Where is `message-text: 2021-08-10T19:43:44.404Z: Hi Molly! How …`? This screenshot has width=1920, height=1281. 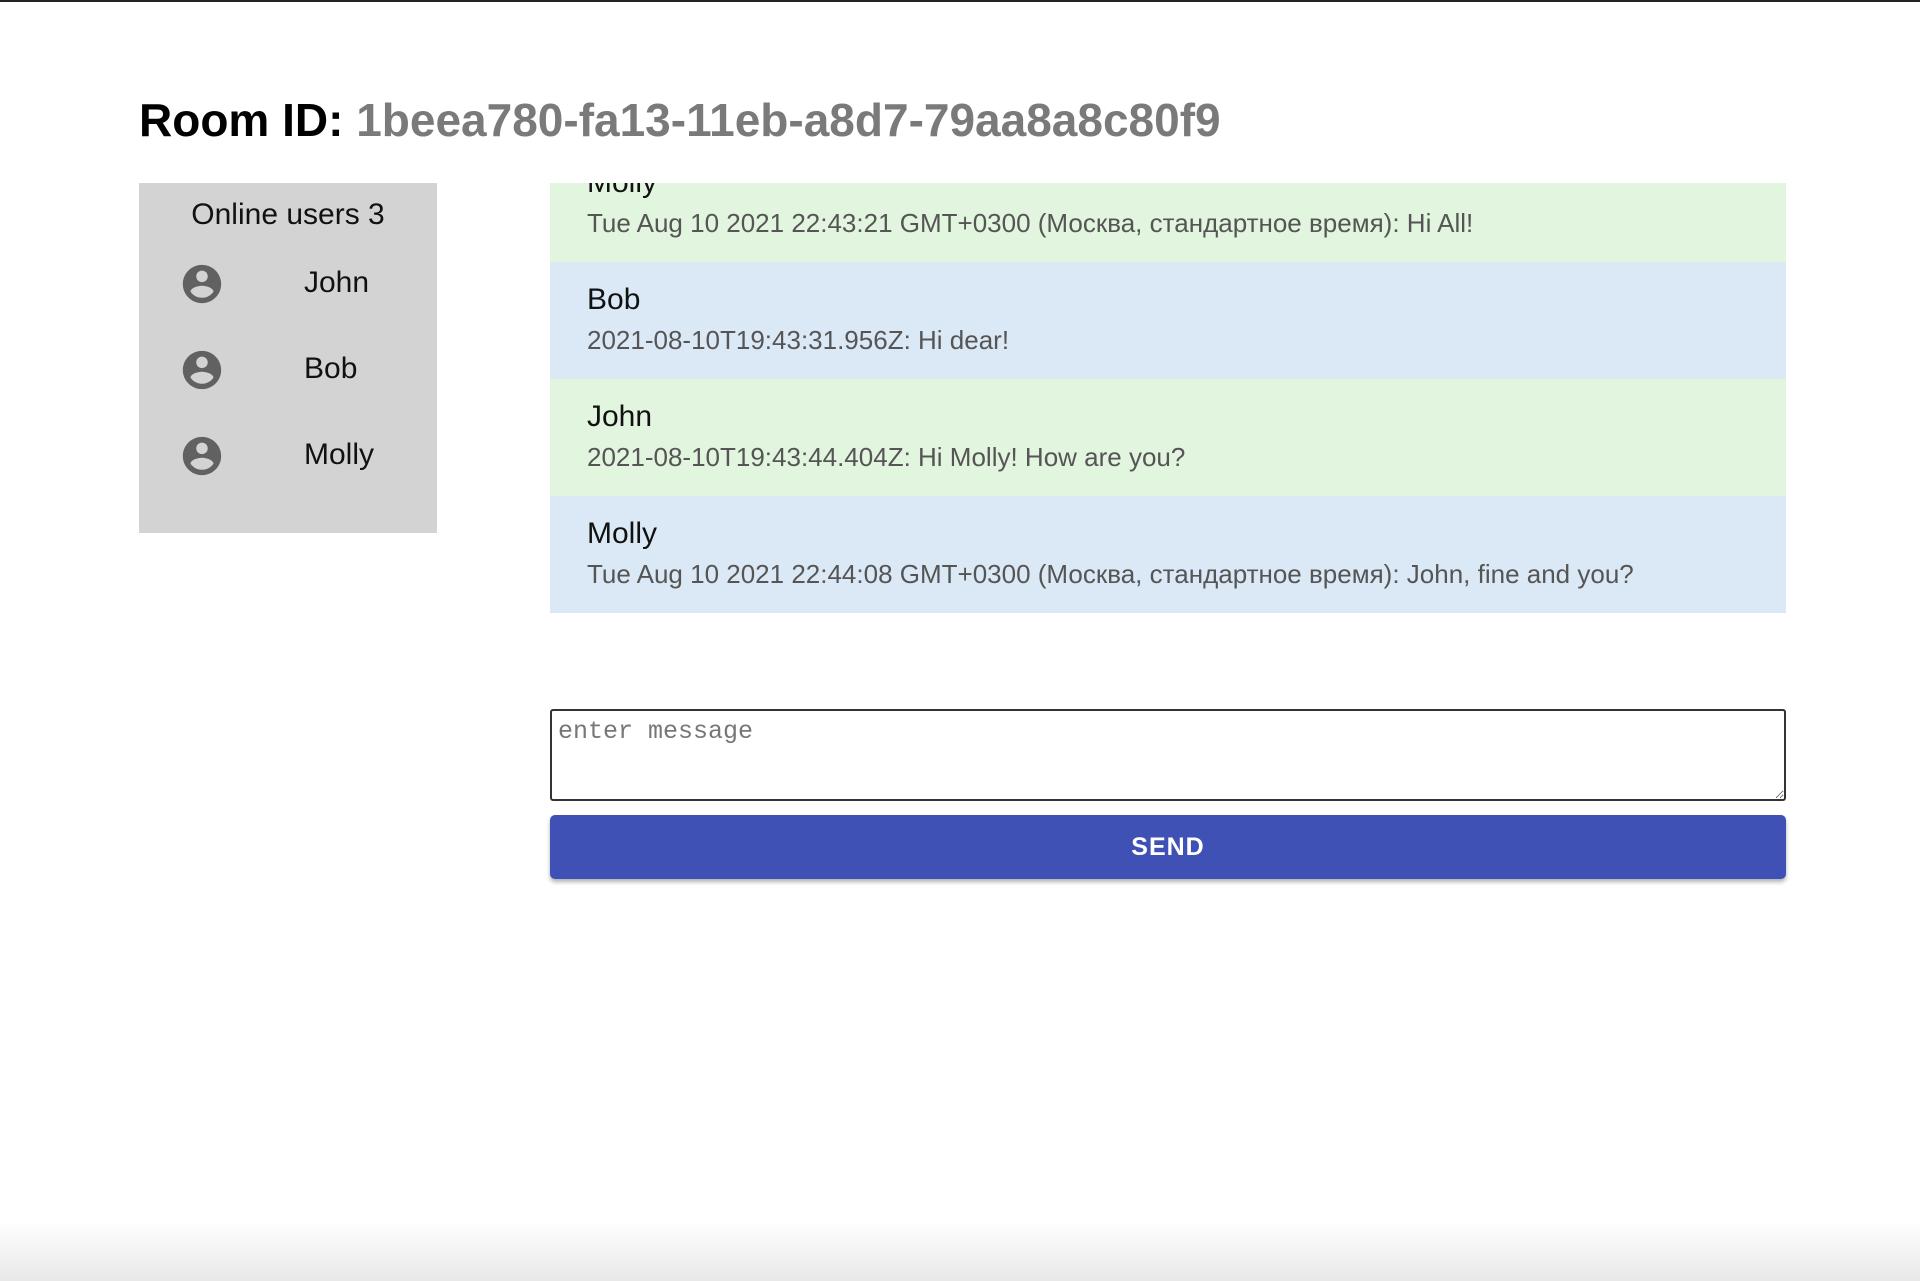
message-text: 2021-08-10T19:43:44.404Z: Hi Molly! How … is located at coordinates (886, 457).